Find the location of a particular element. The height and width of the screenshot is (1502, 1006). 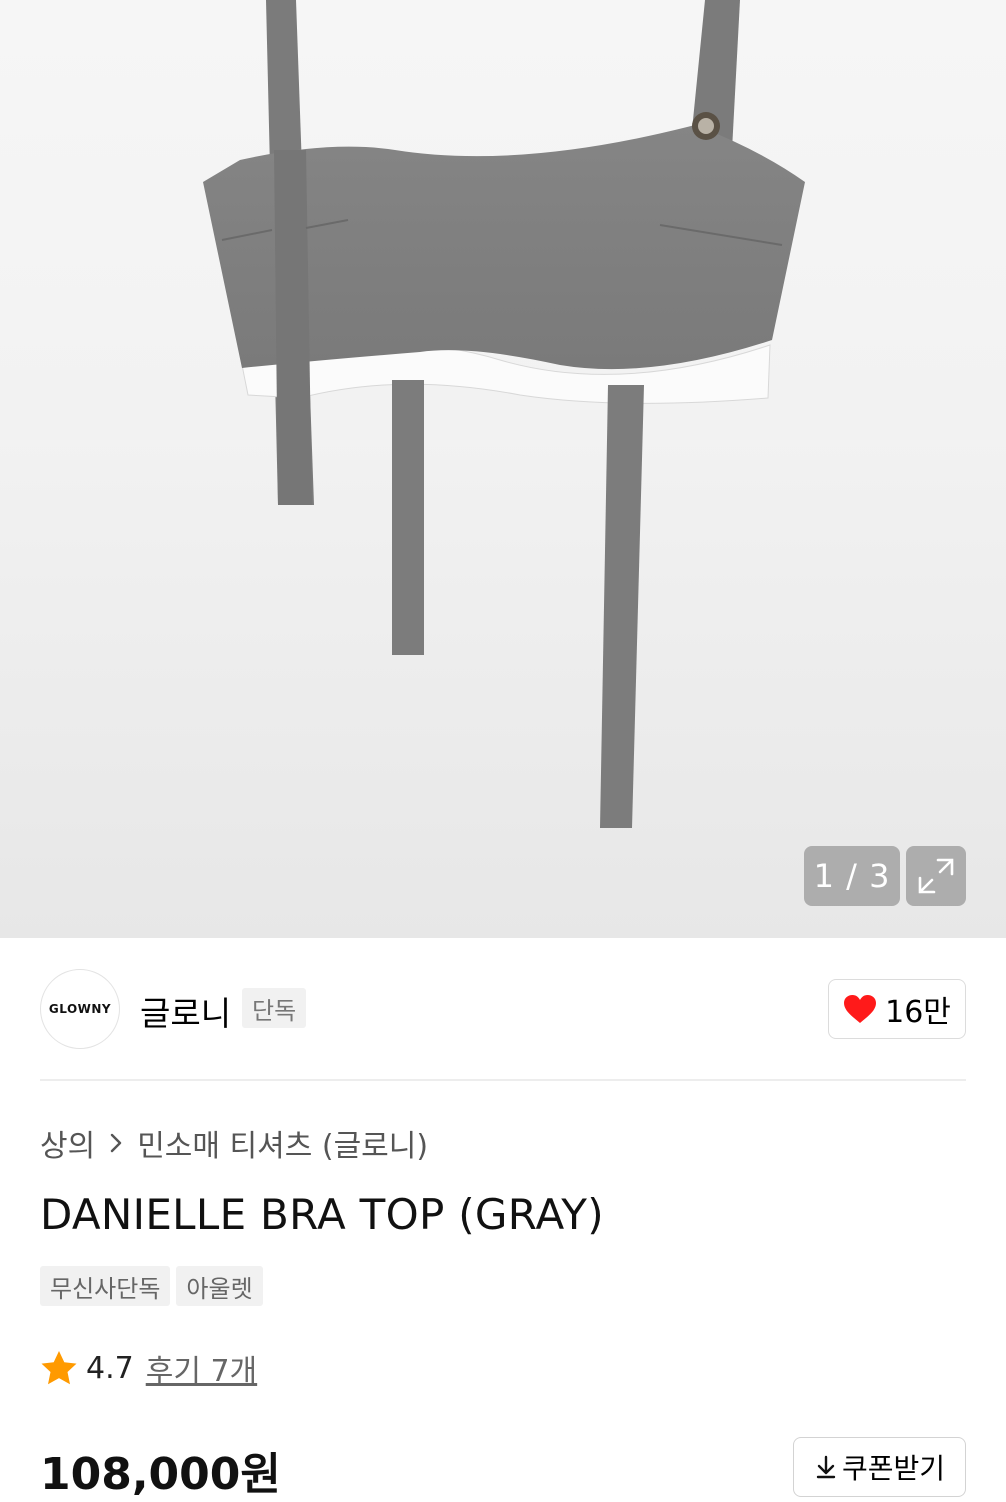

like-button: 16만 is located at coordinates (897, 1009).